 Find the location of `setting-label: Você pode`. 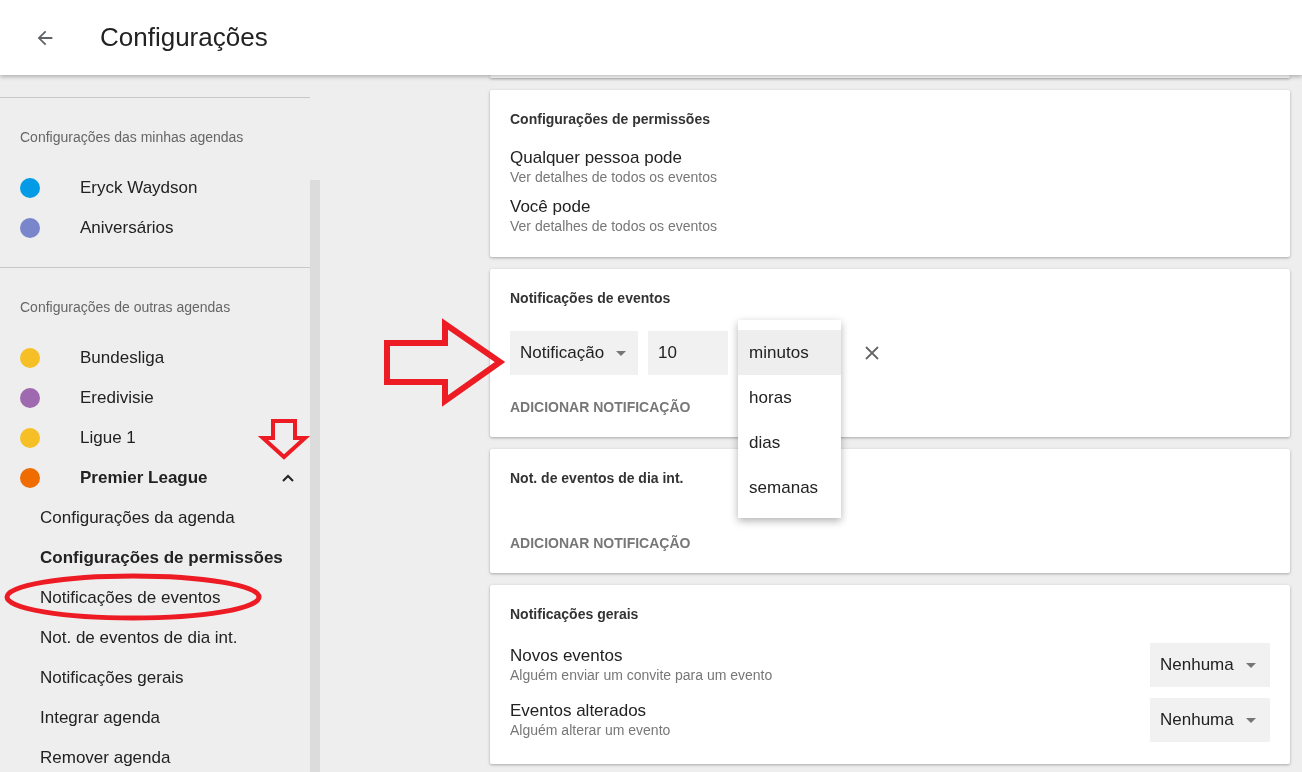

setting-label: Você pode is located at coordinates (551, 207).